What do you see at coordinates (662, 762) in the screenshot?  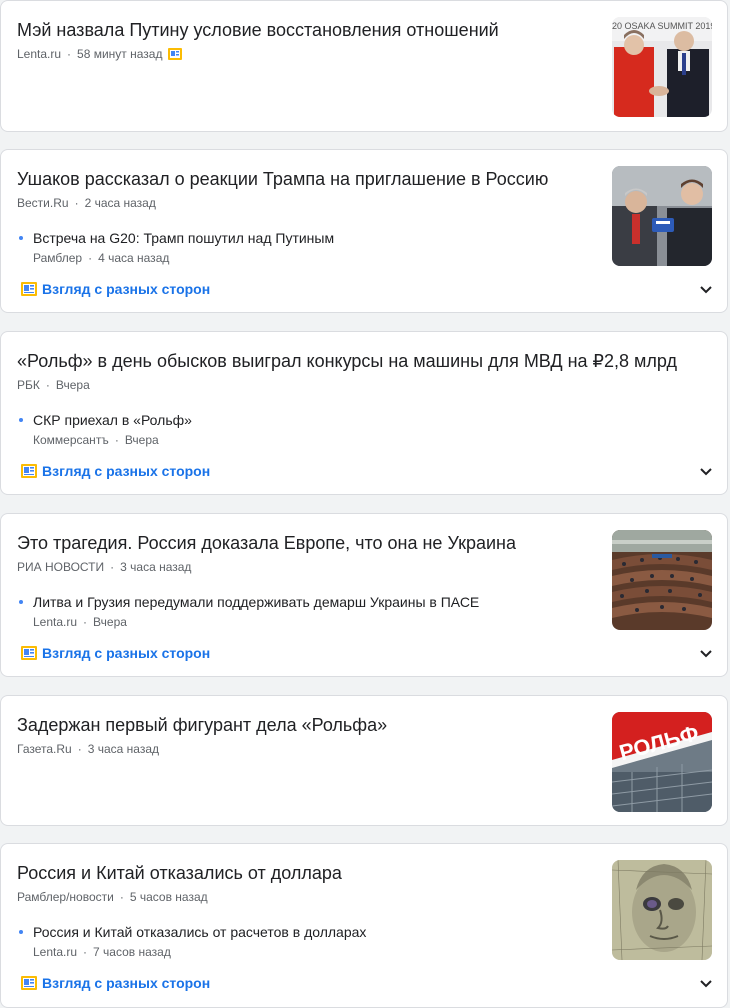 I see `rolf-sign-photo: РОЛЬФ` at bounding box center [662, 762].